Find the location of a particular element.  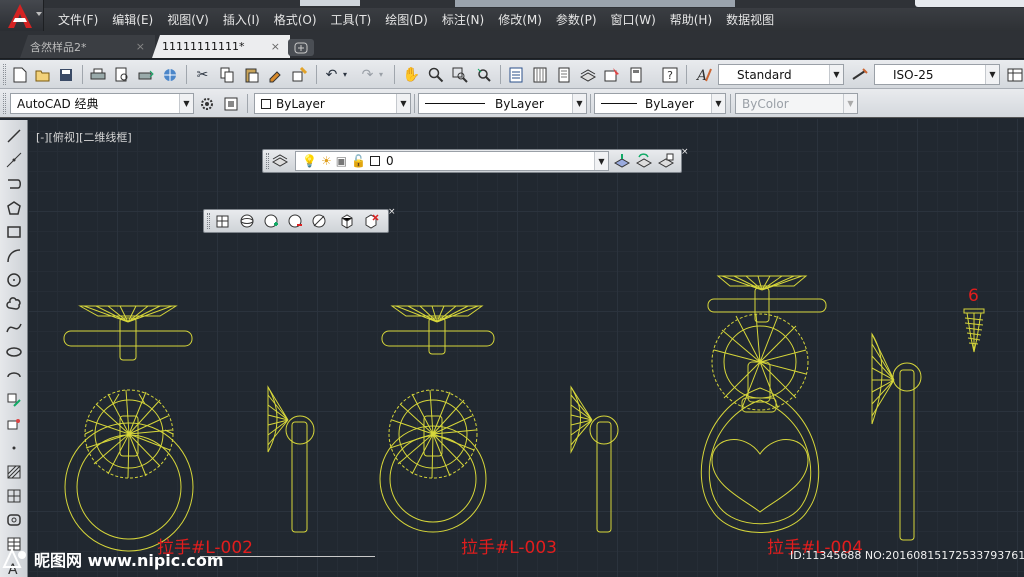

nipic-logo-icon is located at coordinates (17, 559).